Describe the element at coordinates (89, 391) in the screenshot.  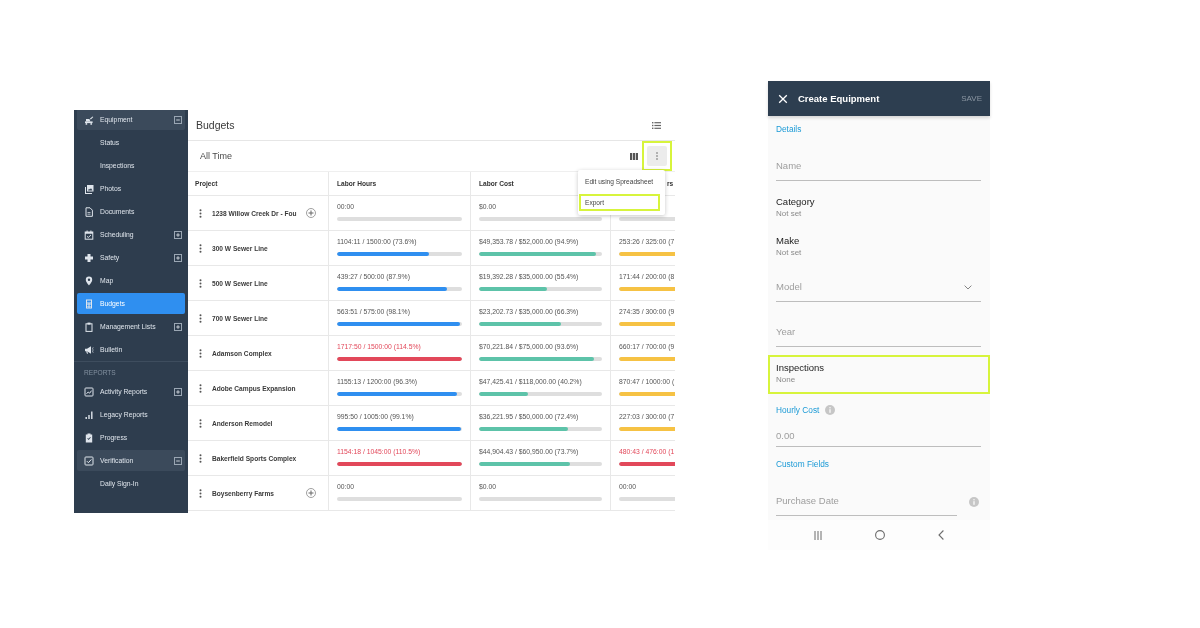
I see `line-chart-icon` at that location.